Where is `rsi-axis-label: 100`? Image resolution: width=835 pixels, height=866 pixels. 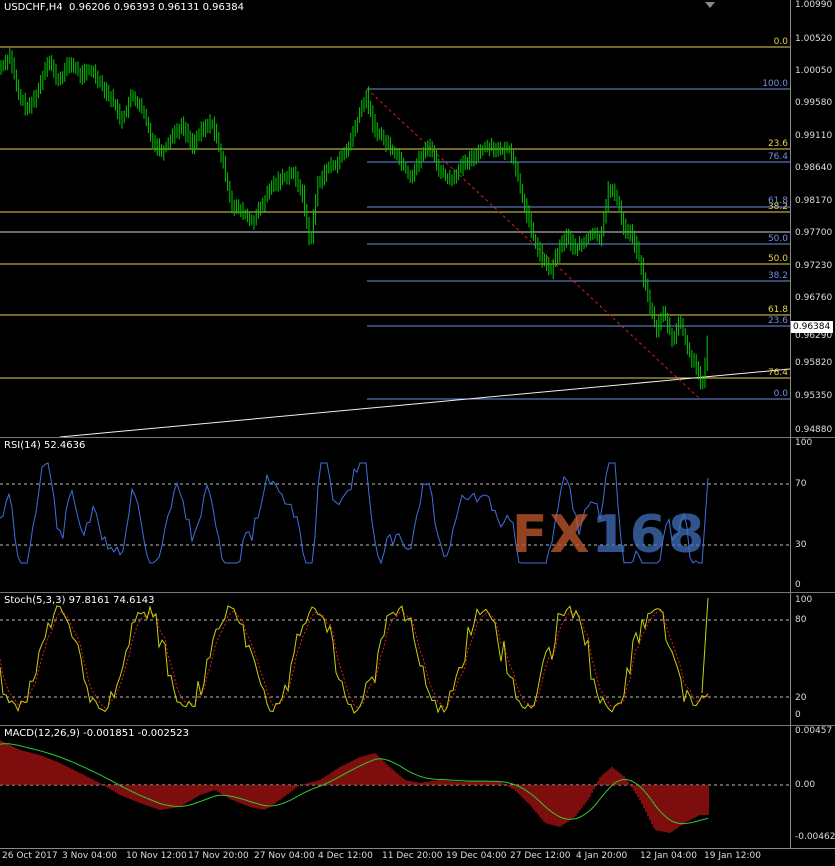 rsi-axis-label: 100 is located at coordinates (804, 443).